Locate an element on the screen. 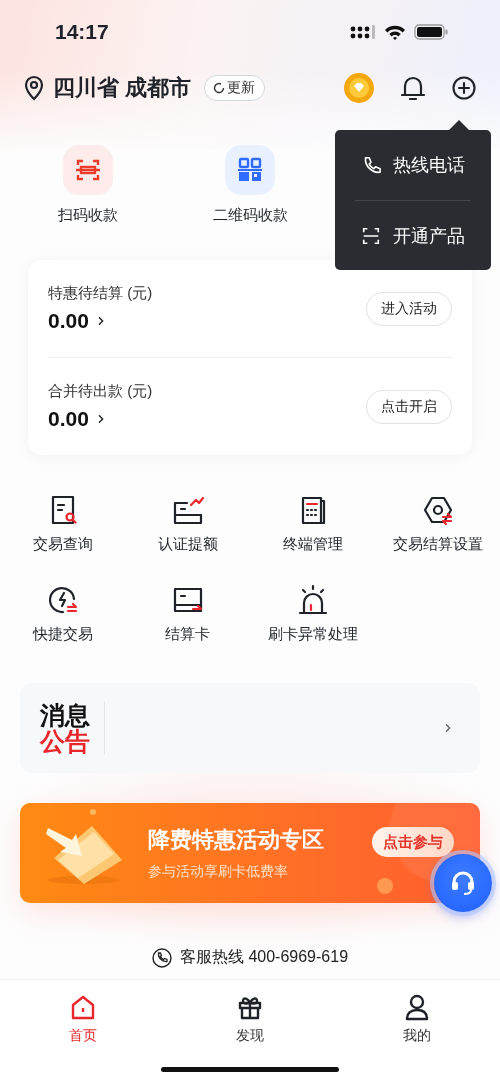  feature-button: 终端管理 is located at coordinates (312, 538).